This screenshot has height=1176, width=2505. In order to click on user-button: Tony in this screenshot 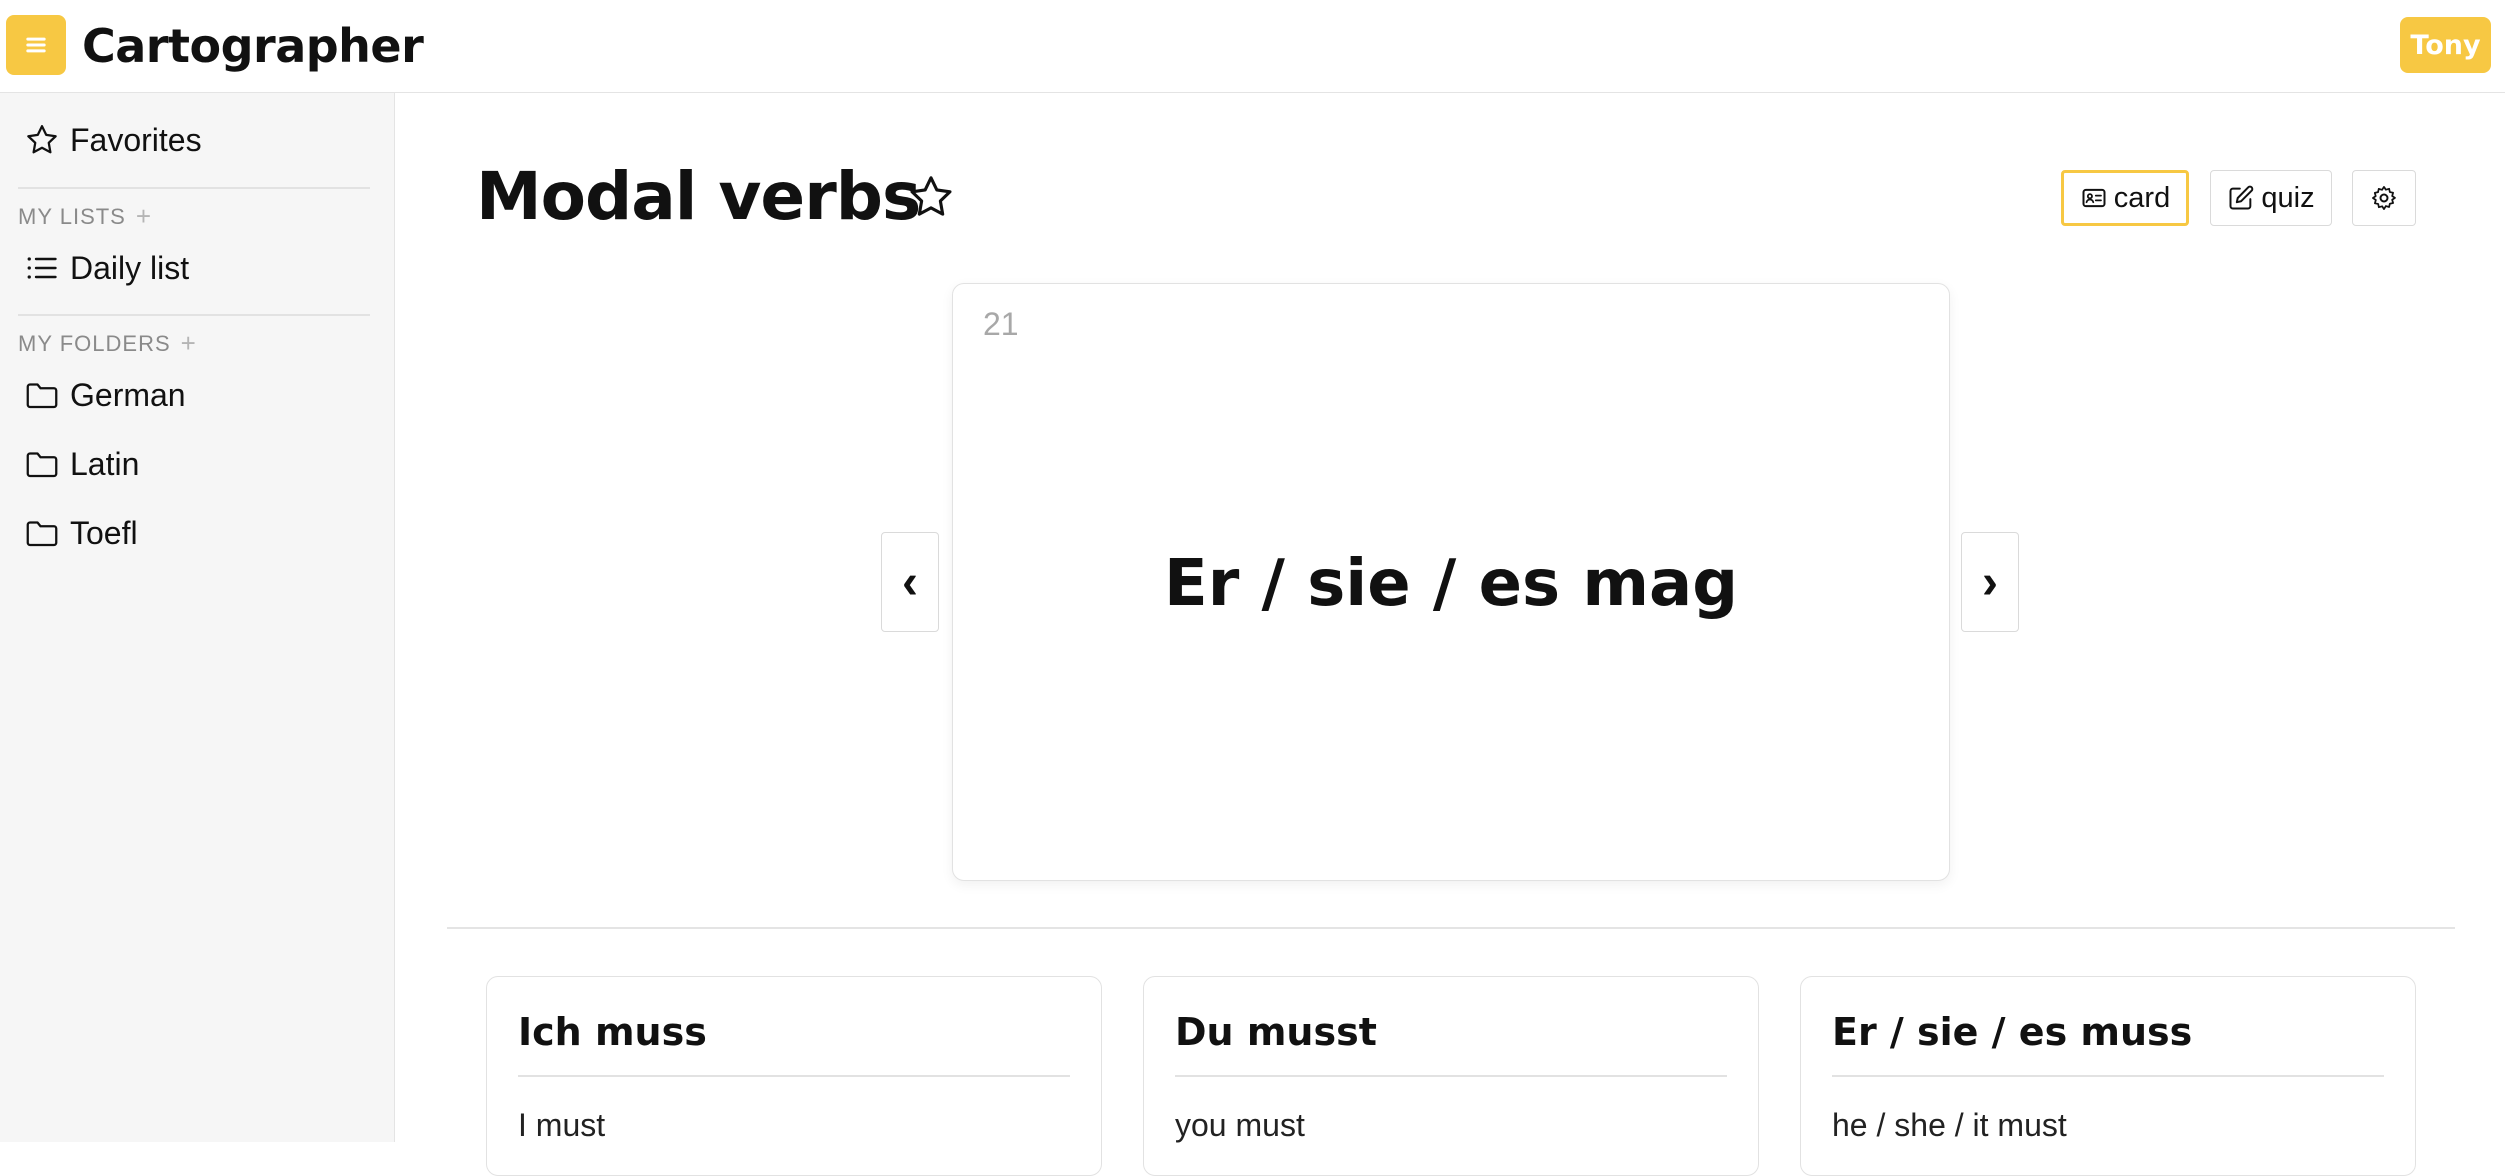, I will do `click(2445, 45)`.